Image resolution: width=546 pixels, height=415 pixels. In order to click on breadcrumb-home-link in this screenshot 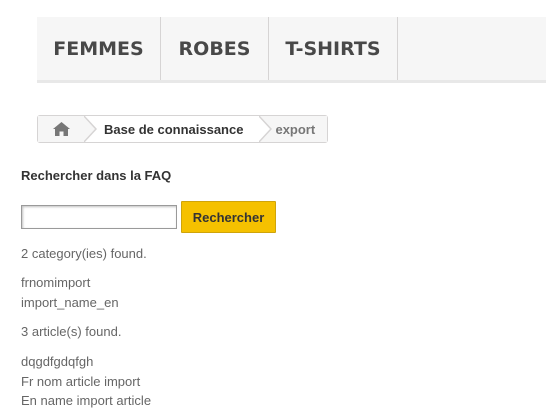, I will do `click(67, 129)`.